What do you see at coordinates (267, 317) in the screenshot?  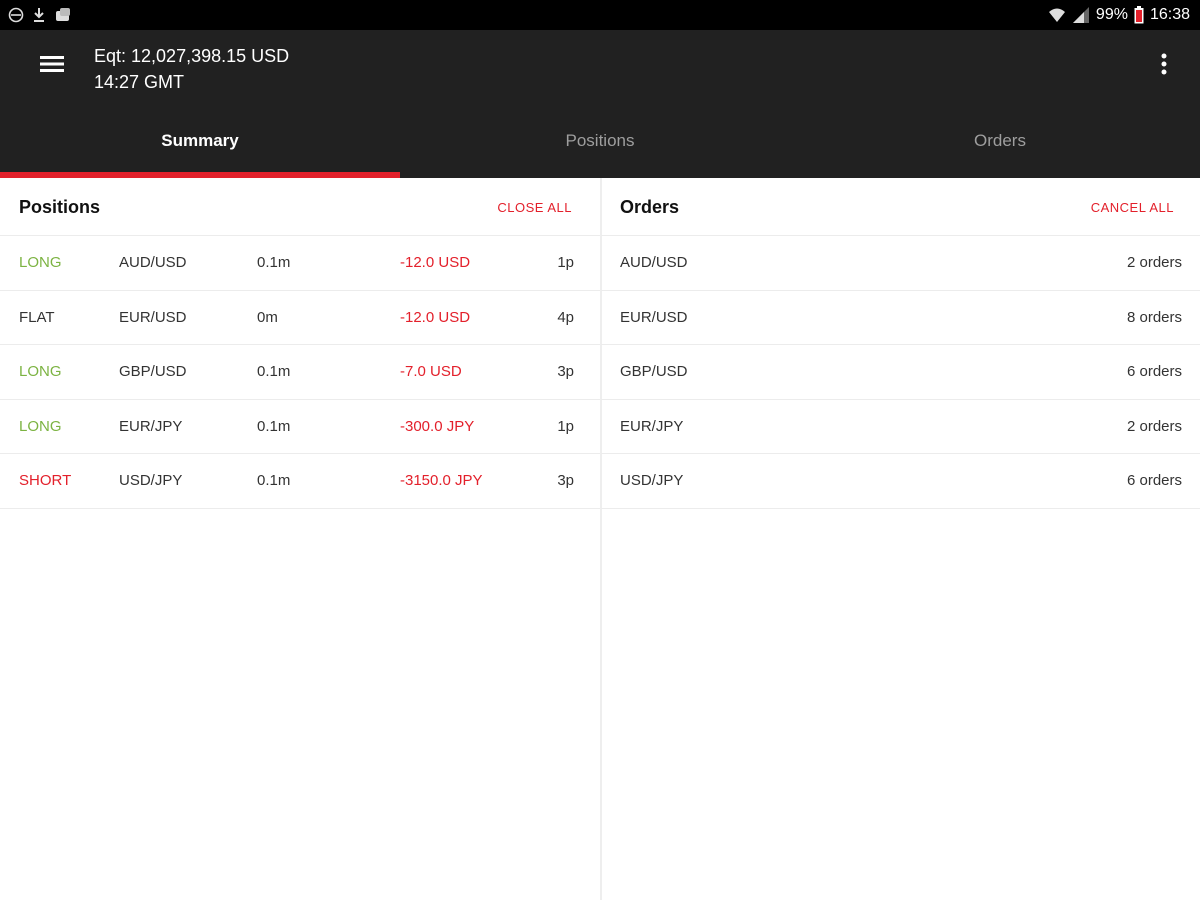 I see `position-size: 0m` at bounding box center [267, 317].